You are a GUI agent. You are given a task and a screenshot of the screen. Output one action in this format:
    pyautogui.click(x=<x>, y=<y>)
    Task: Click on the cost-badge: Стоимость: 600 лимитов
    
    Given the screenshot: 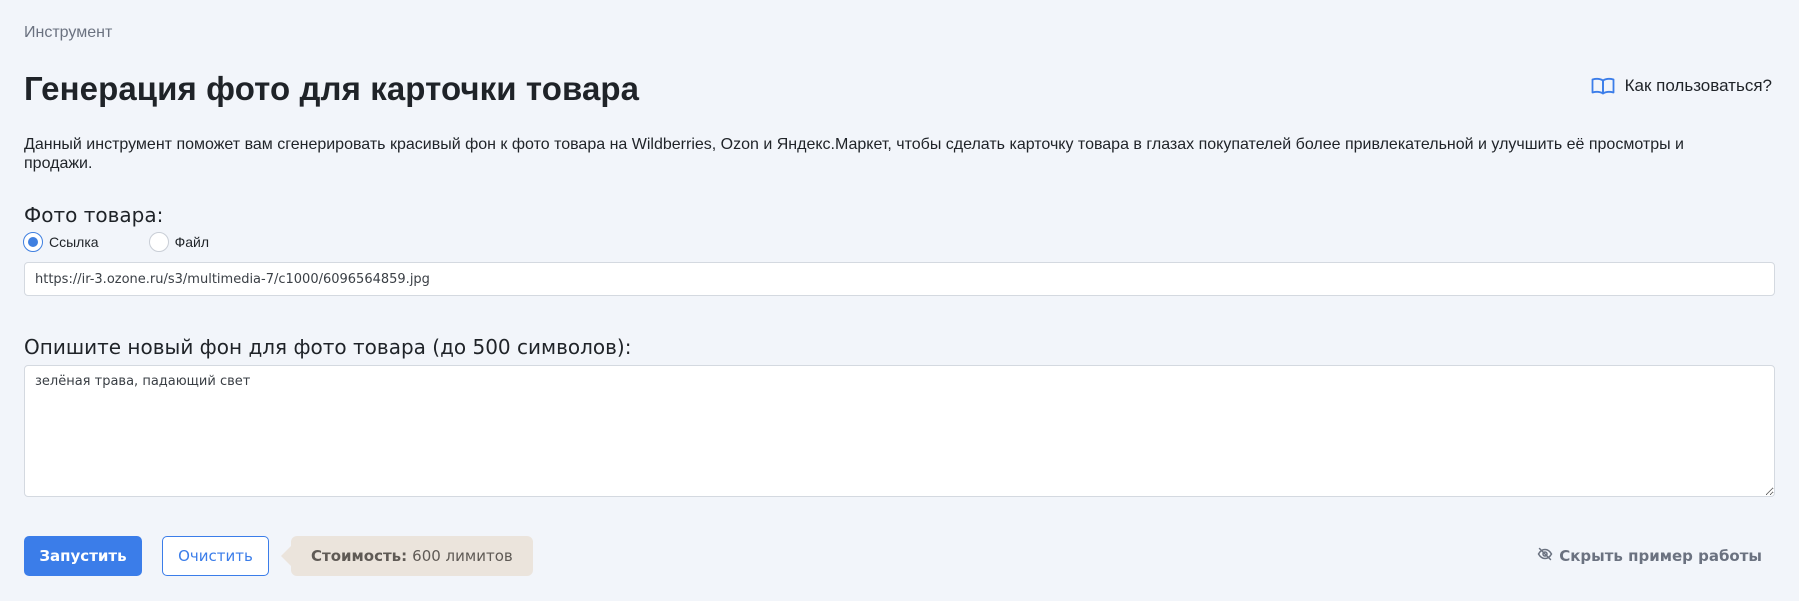 What is the action you would take?
    pyautogui.click(x=407, y=556)
    